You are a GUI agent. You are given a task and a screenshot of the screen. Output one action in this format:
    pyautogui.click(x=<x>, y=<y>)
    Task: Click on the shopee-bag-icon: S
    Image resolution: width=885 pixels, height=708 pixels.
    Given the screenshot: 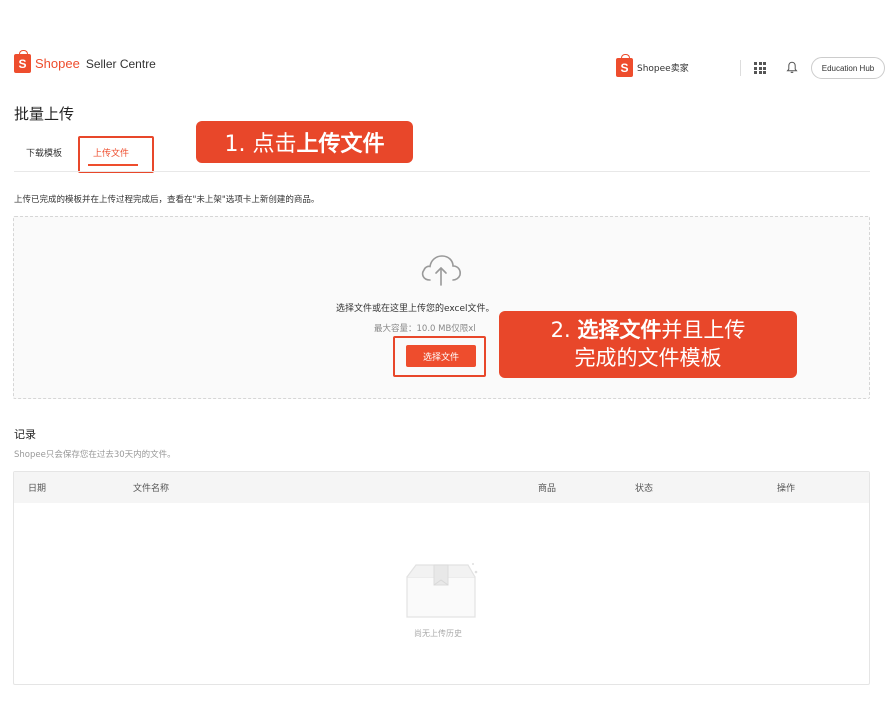 What is the action you would take?
    pyautogui.click(x=22, y=61)
    